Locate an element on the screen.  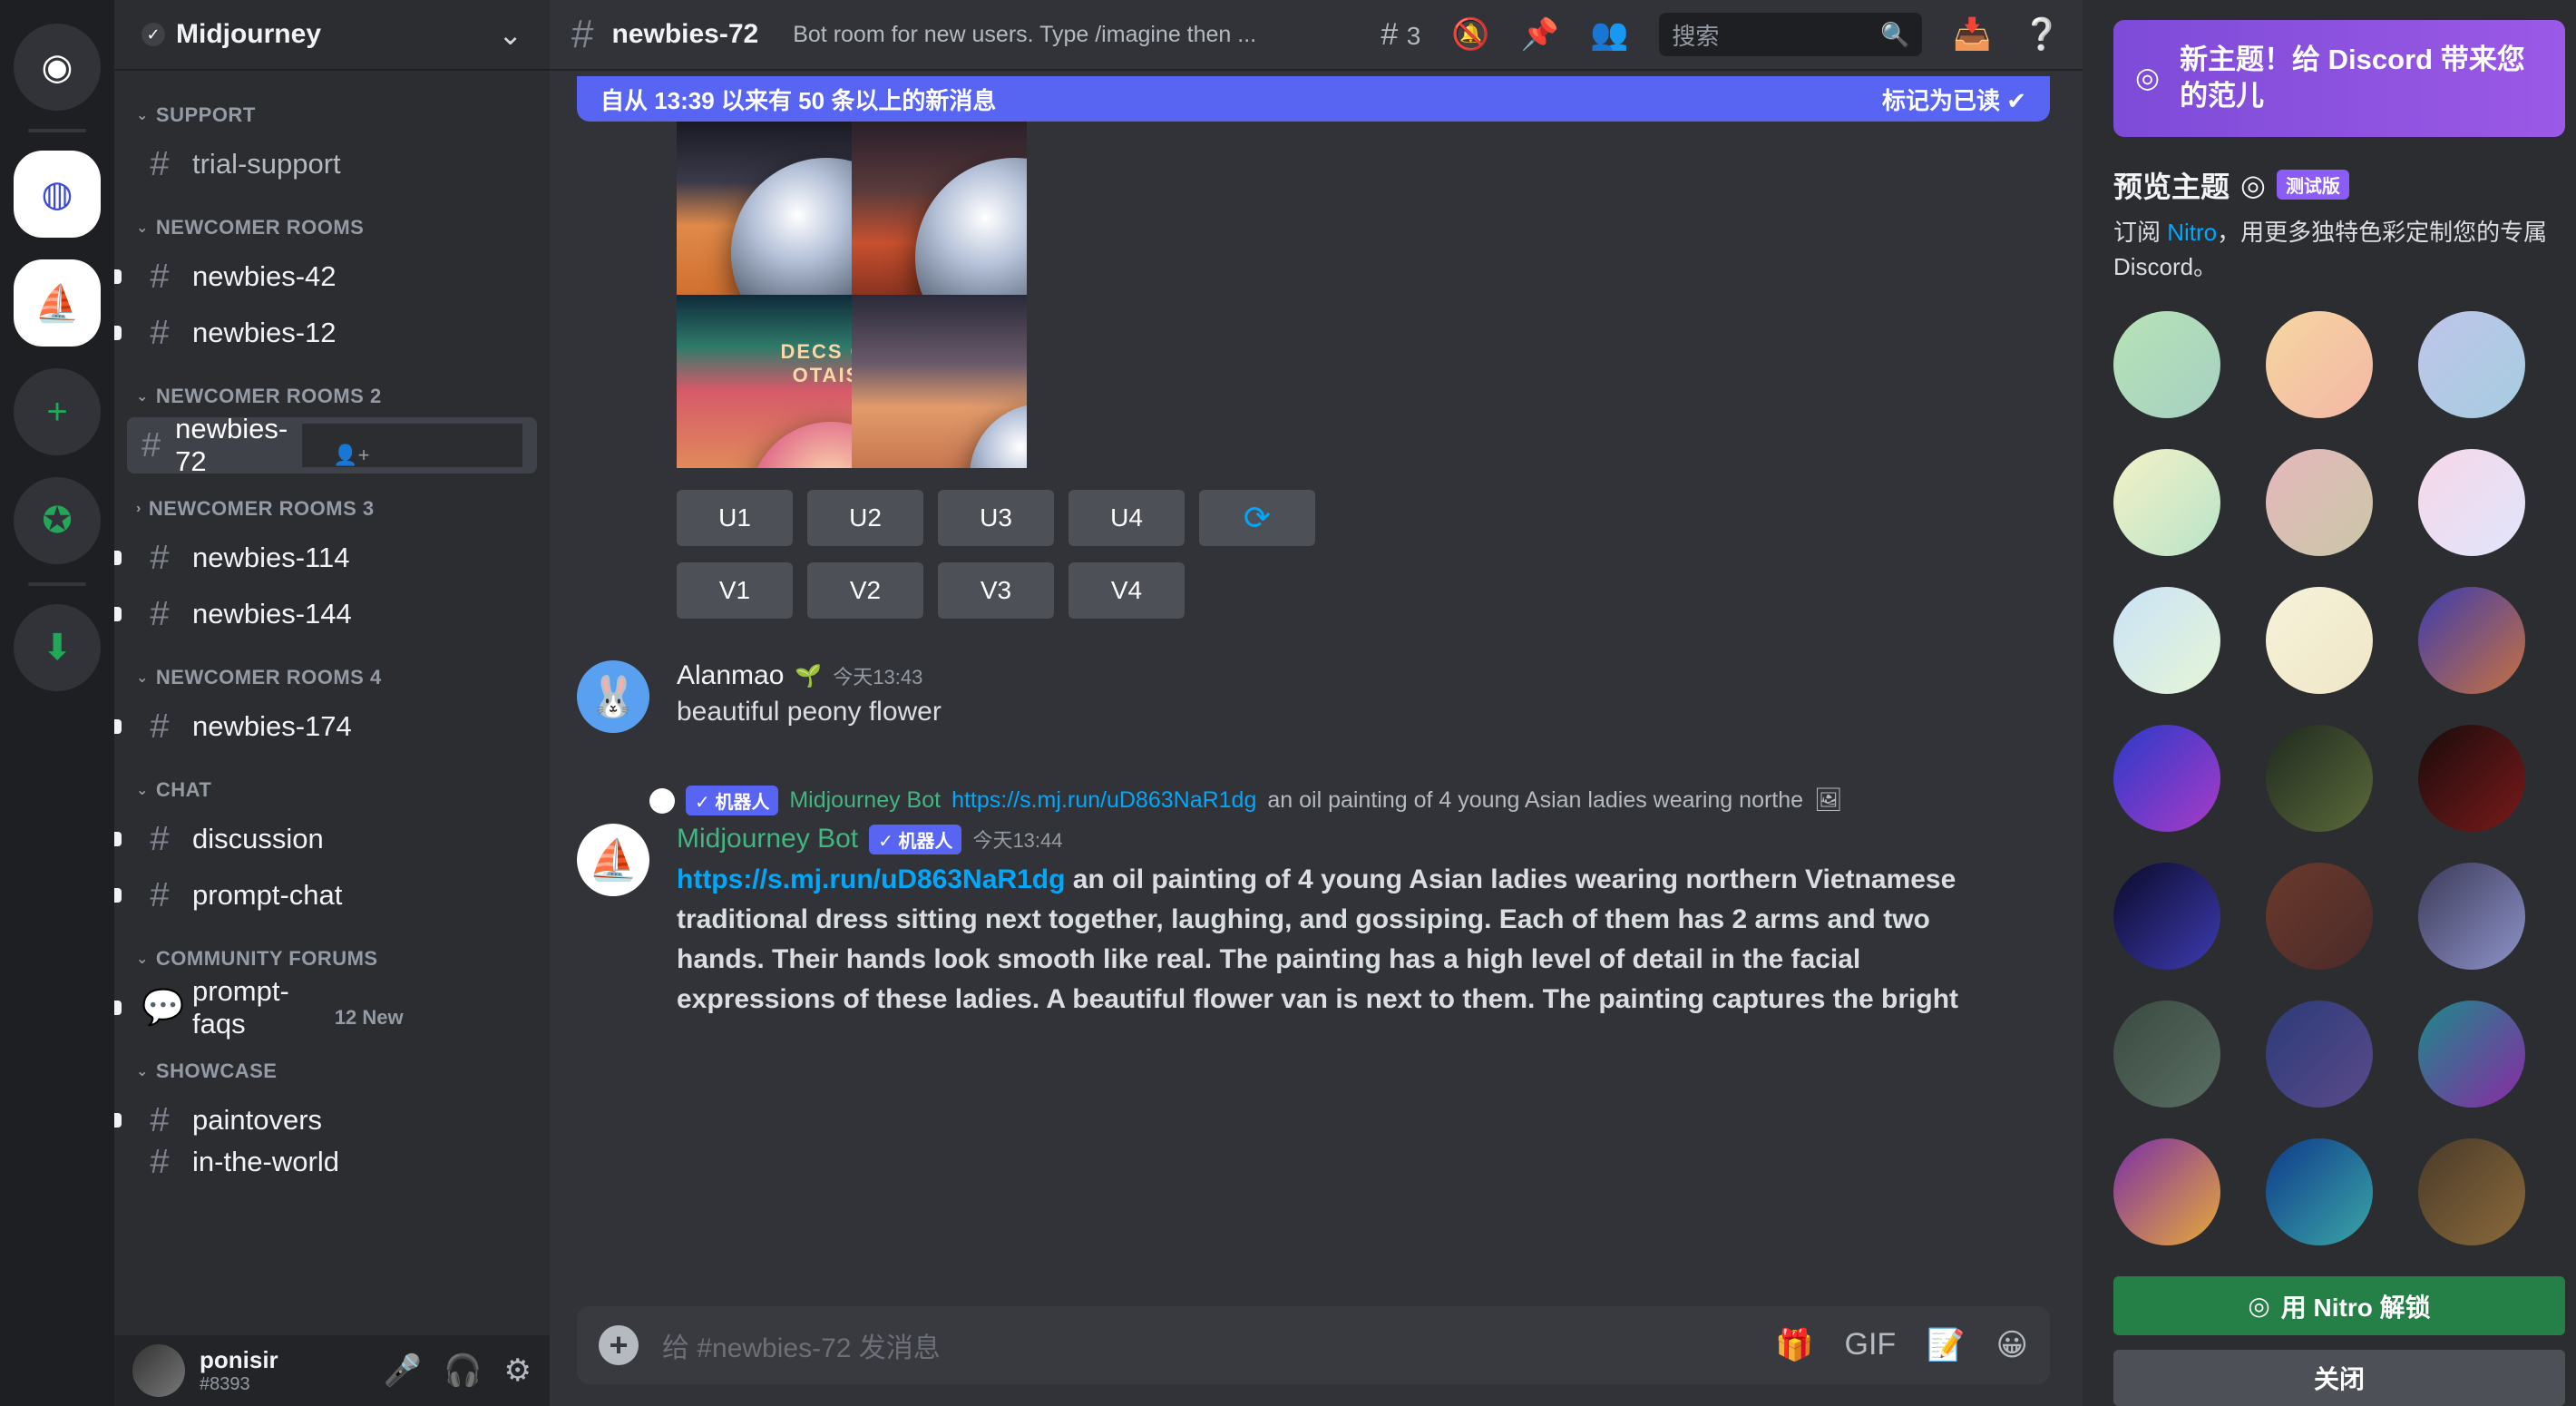
category-newcomer-rooms-2: ⌄ NEWCOMER ROOMS 2 is located at coordinates (336, 396).